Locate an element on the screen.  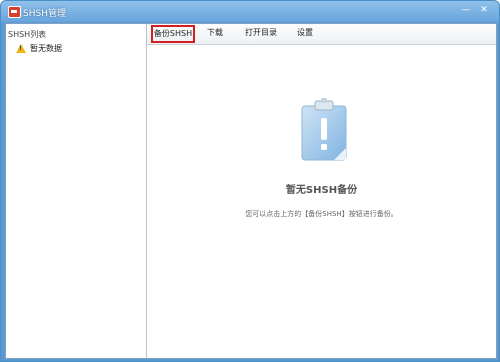
toolbar: 备份SHSH 下载 打开目录 设置 is located at coordinates (321, 34).